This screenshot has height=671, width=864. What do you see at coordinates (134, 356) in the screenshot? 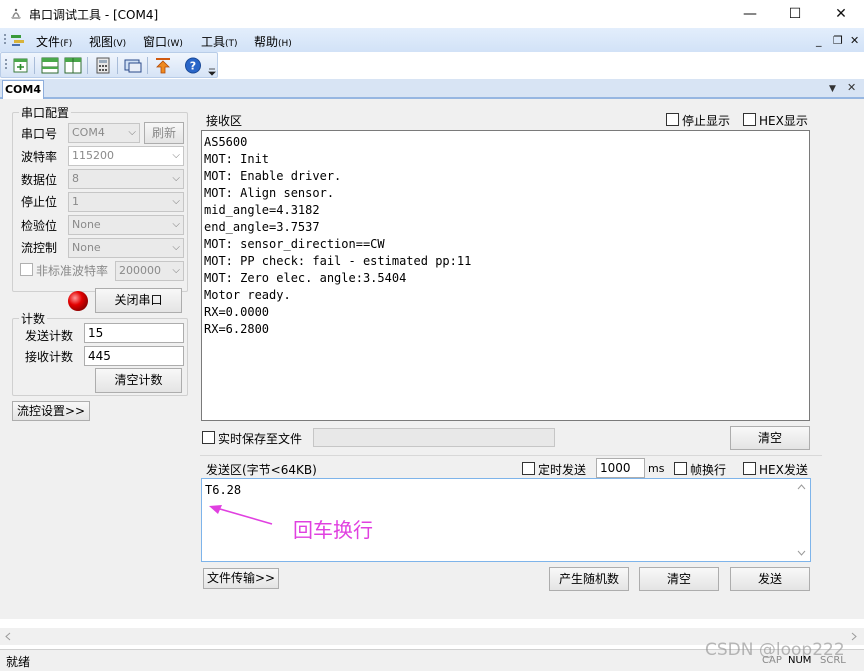
I see `recv-count-field: 445` at bounding box center [134, 356].